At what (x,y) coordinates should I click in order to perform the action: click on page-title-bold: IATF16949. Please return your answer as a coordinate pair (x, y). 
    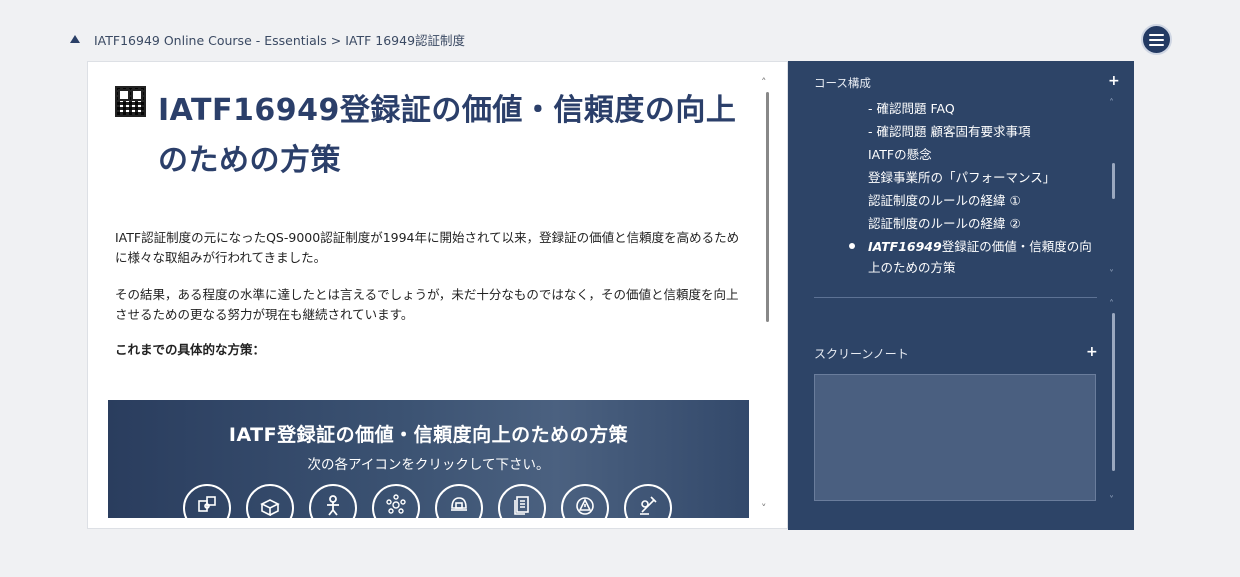
    Looking at the image, I should click on (249, 110).